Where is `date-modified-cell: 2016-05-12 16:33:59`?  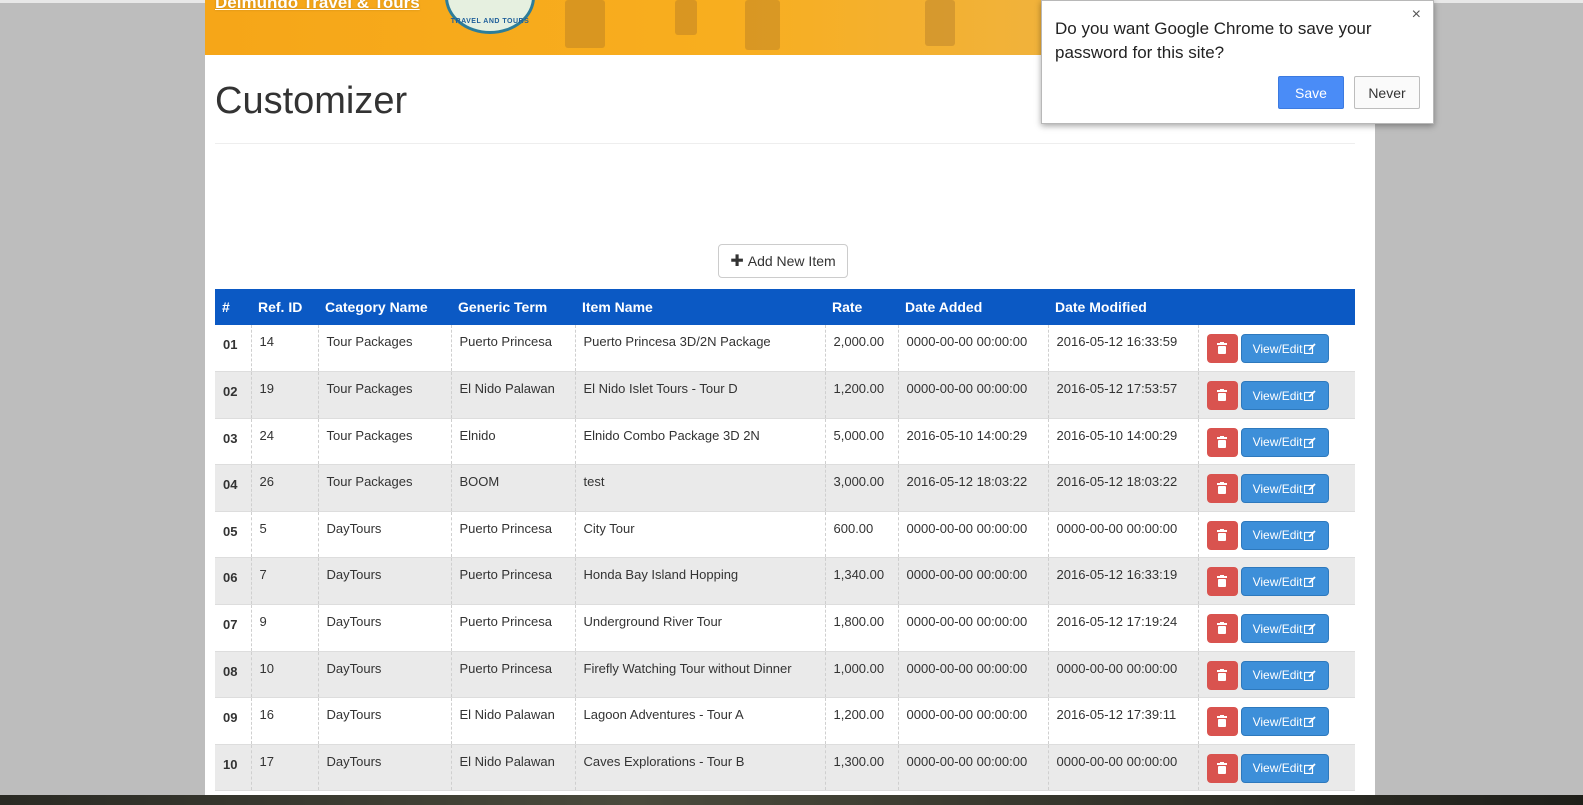 date-modified-cell: 2016-05-12 16:33:59 is located at coordinates (1122, 349).